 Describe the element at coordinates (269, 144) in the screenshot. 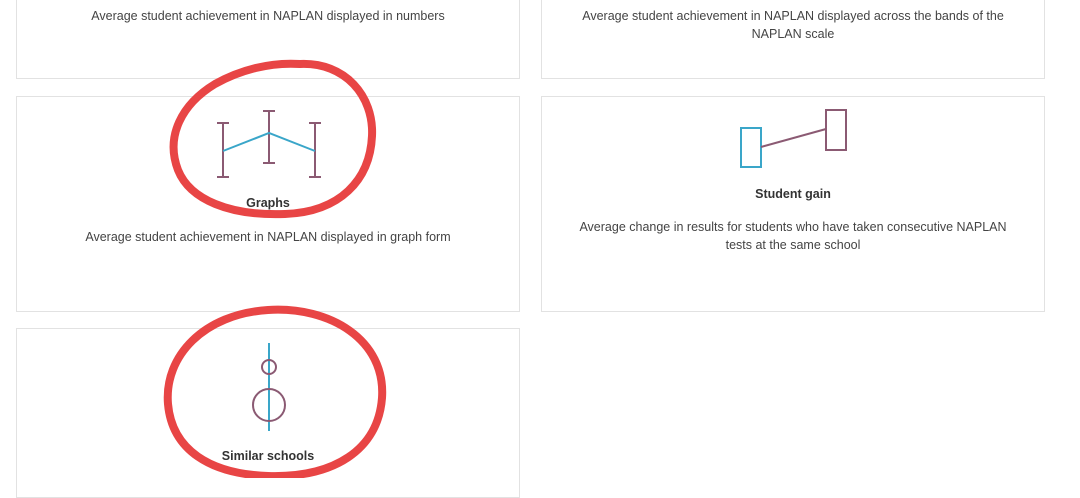

I see `graphs-icon` at that location.